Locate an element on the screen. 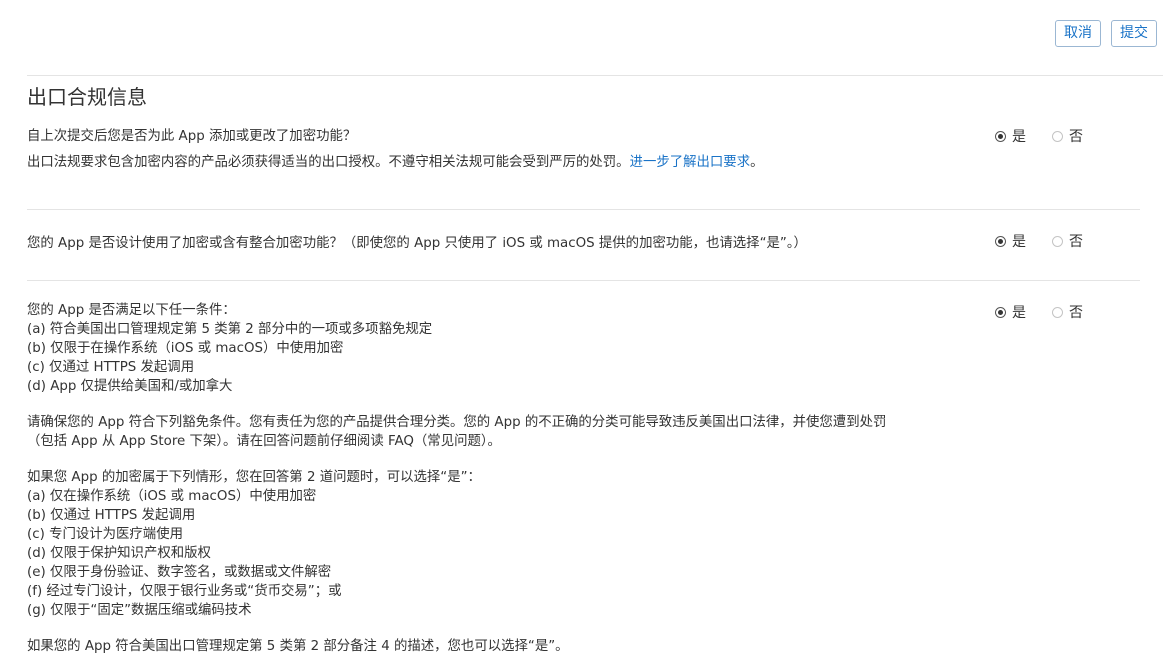 This screenshot has height=662, width=1163. submit-button: 提交 is located at coordinates (1134, 33).